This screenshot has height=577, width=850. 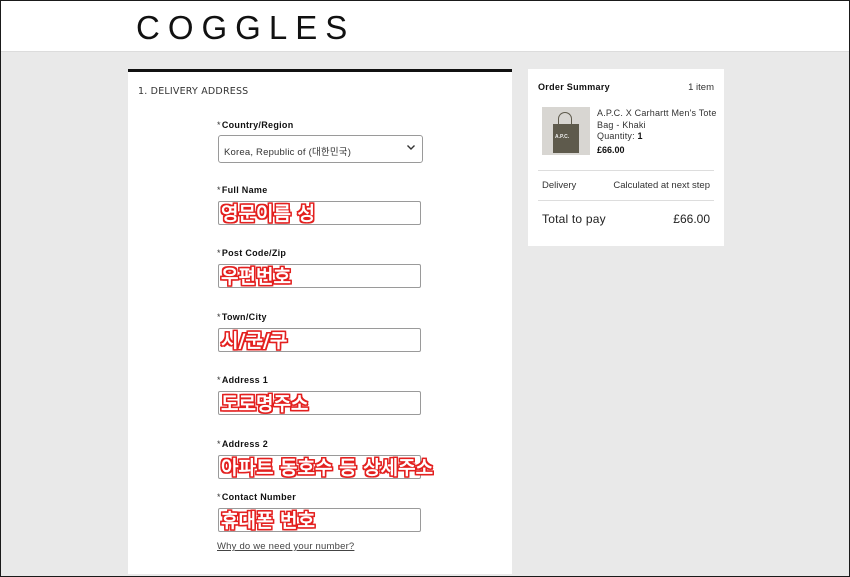 What do you see at coordinates (411, 147) in the screenshot?
I see `chevron-down-icon` at bounding box center [411, 147].